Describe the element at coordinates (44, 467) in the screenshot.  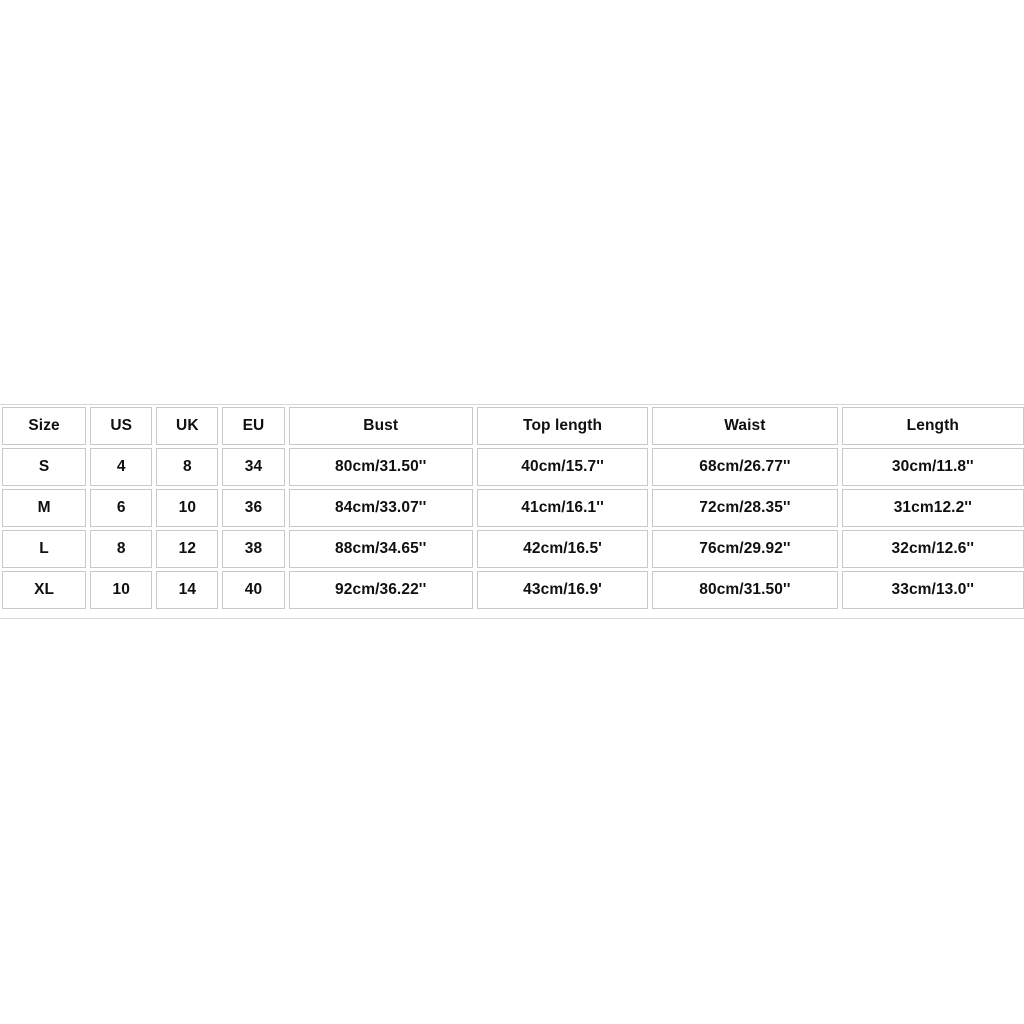
I see `cell-size: S` at that location.